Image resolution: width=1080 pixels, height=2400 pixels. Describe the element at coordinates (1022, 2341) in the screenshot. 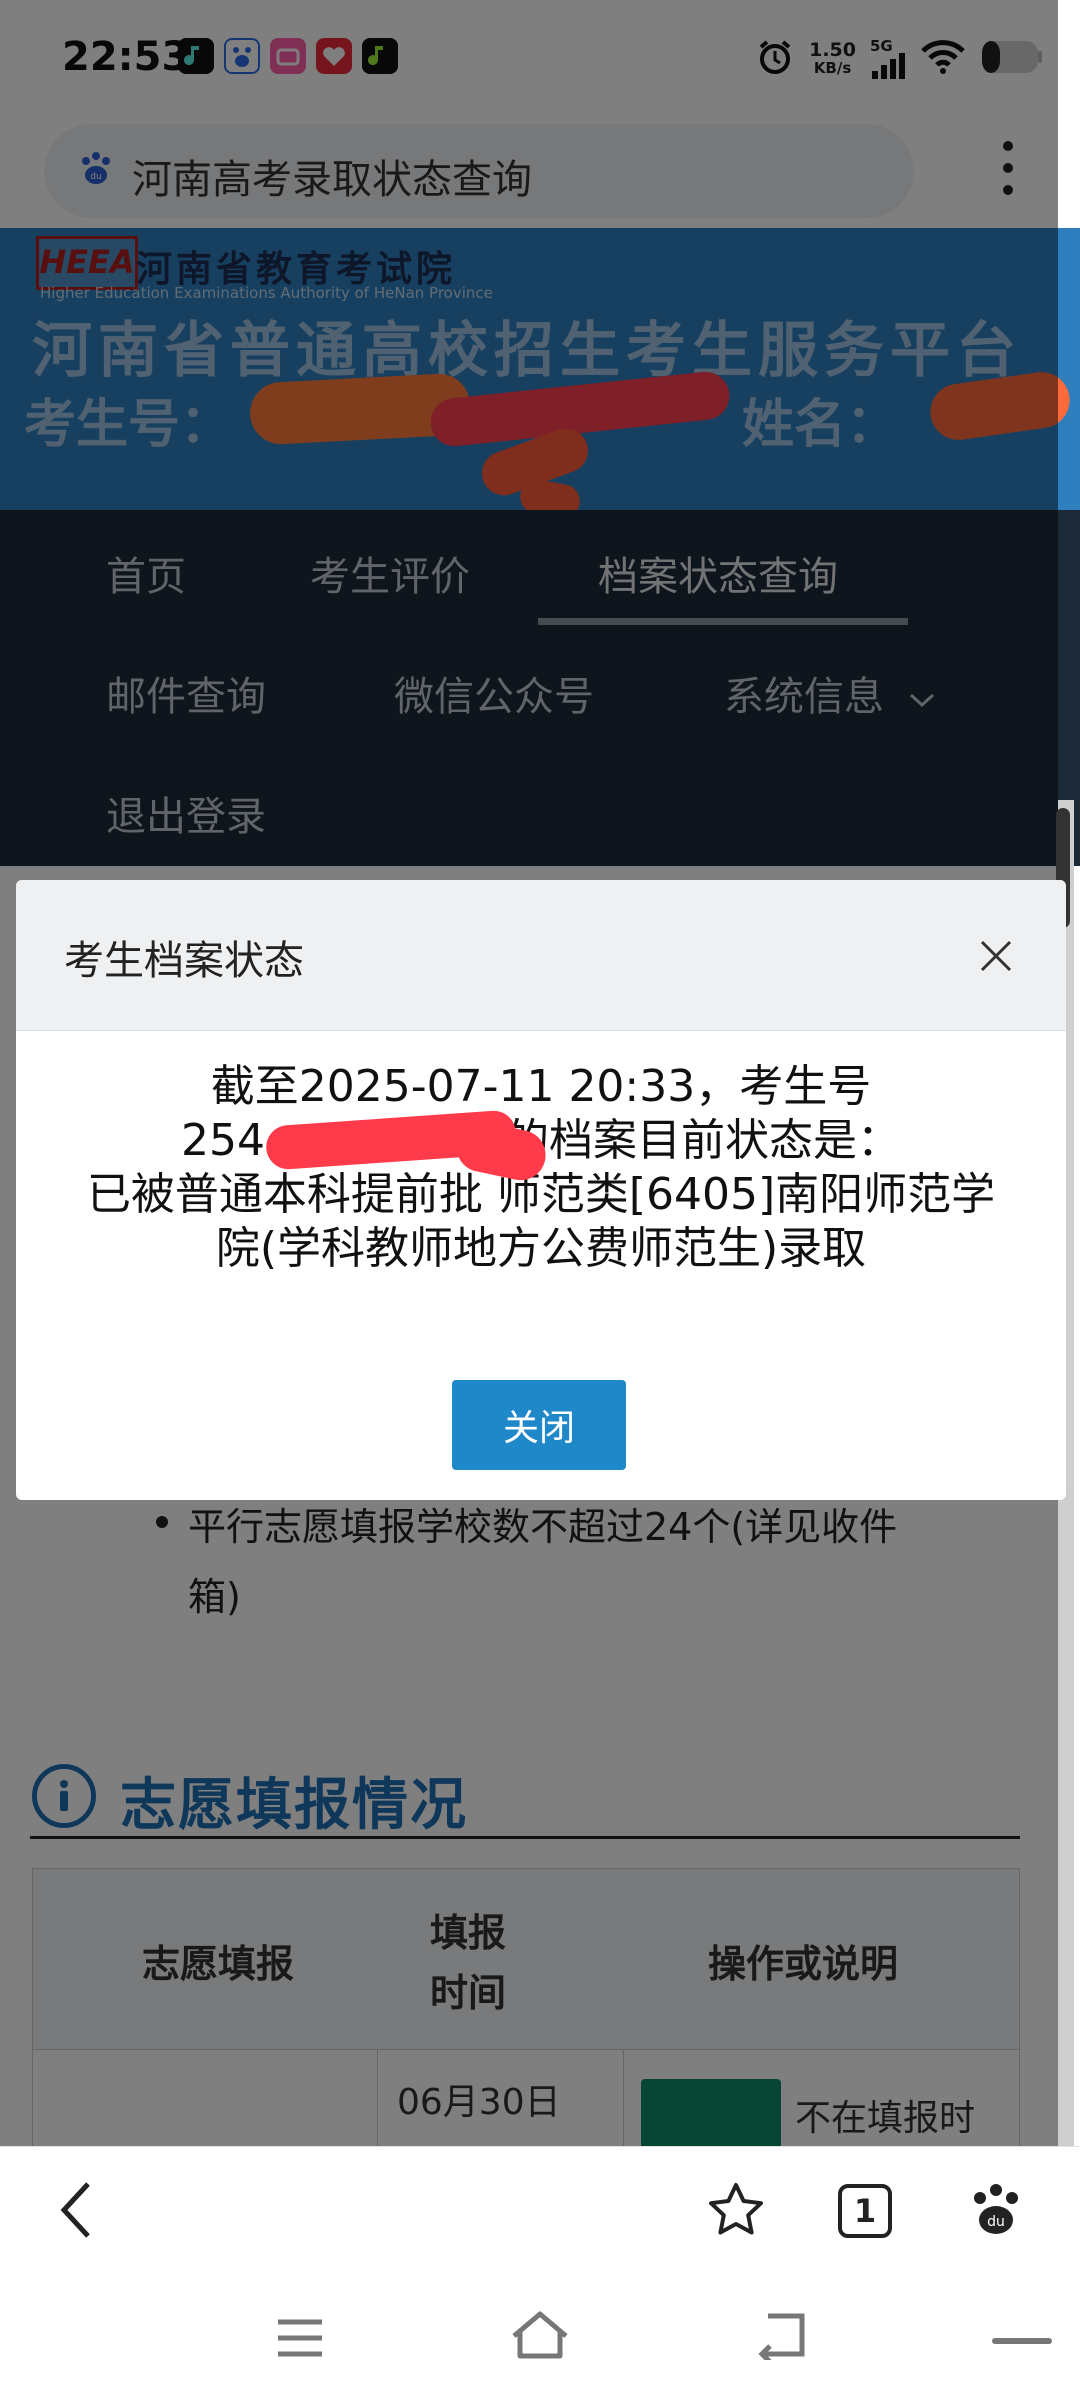

I see `gesture-handle` at that location.